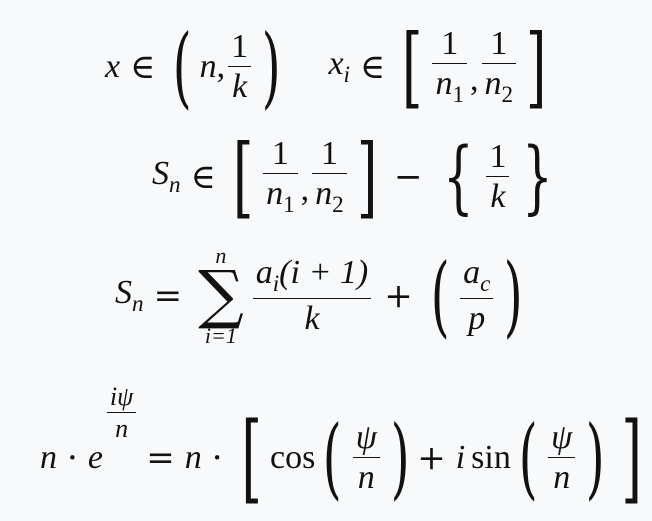  I want to click on denominator: p, so click(477, 319).